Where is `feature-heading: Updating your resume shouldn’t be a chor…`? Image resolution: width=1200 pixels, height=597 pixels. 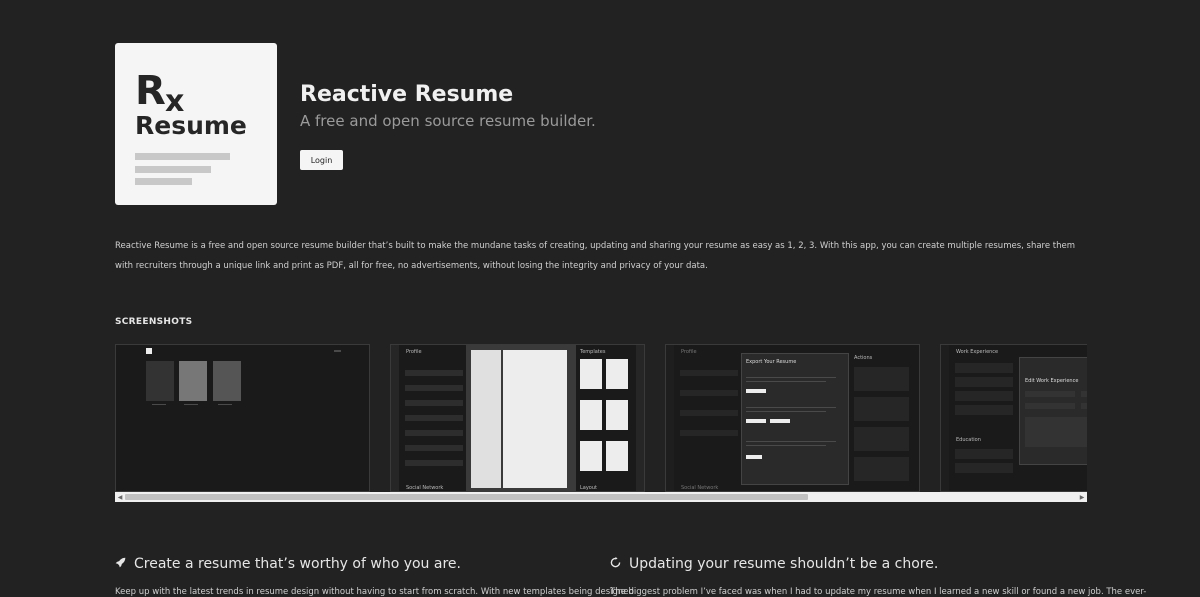 feature-heading: Updating your resume shouldn’t be a chor… is located at coordinates (774, 564).